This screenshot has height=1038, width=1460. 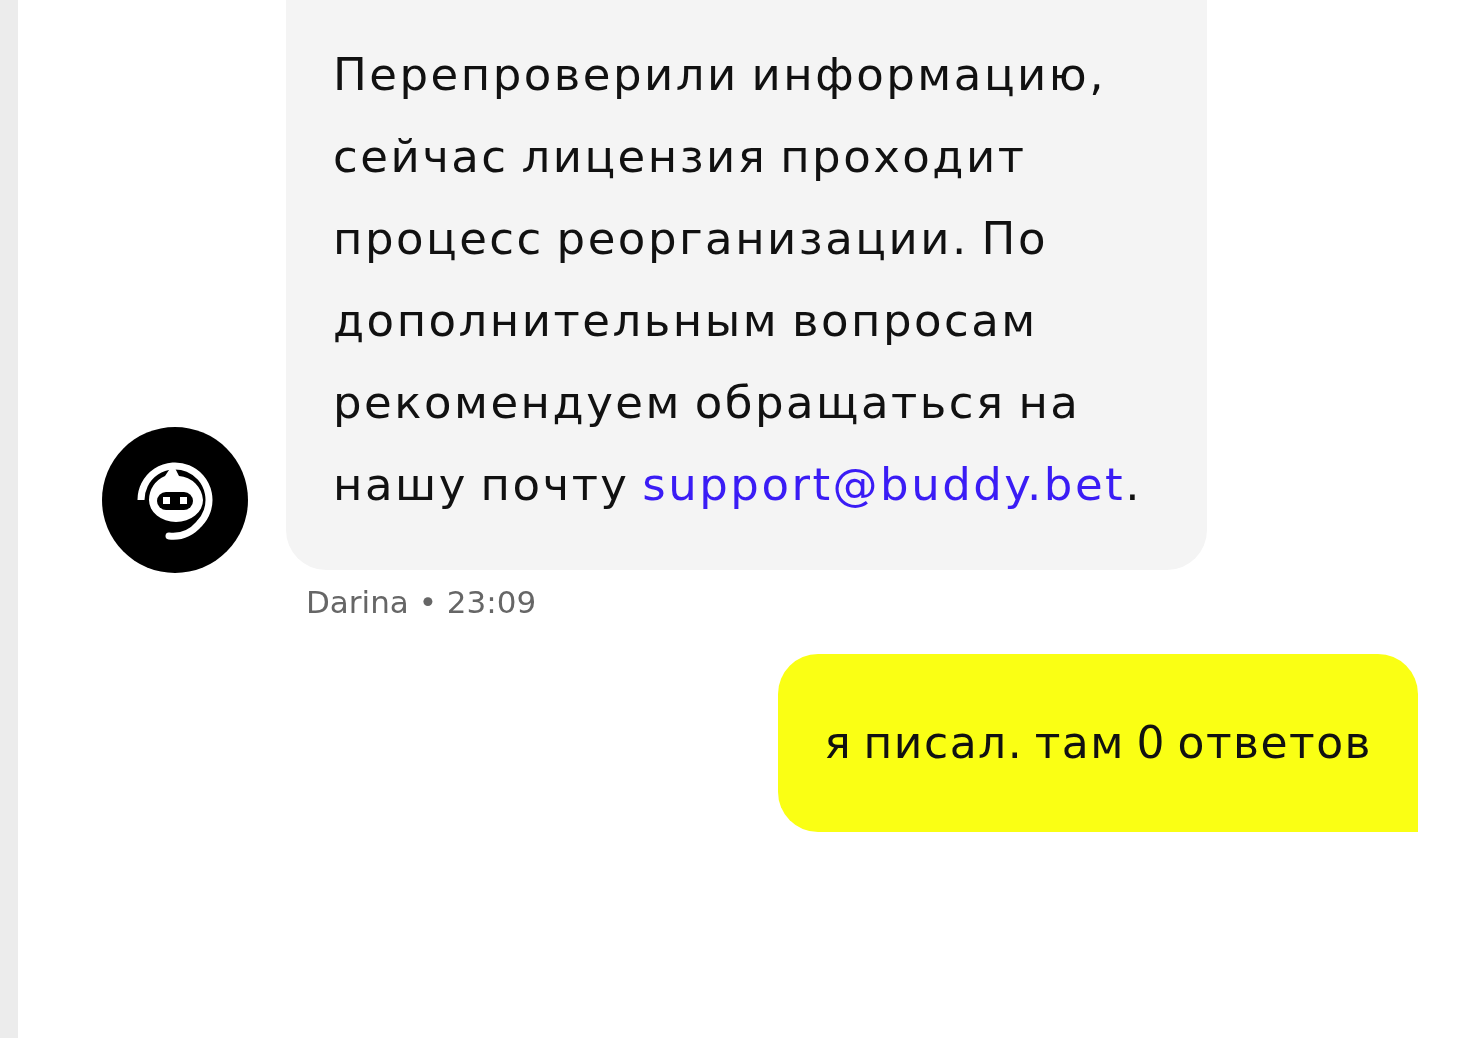 I want to click on support-agent-avatar-icon, so click(x=175, y=500).